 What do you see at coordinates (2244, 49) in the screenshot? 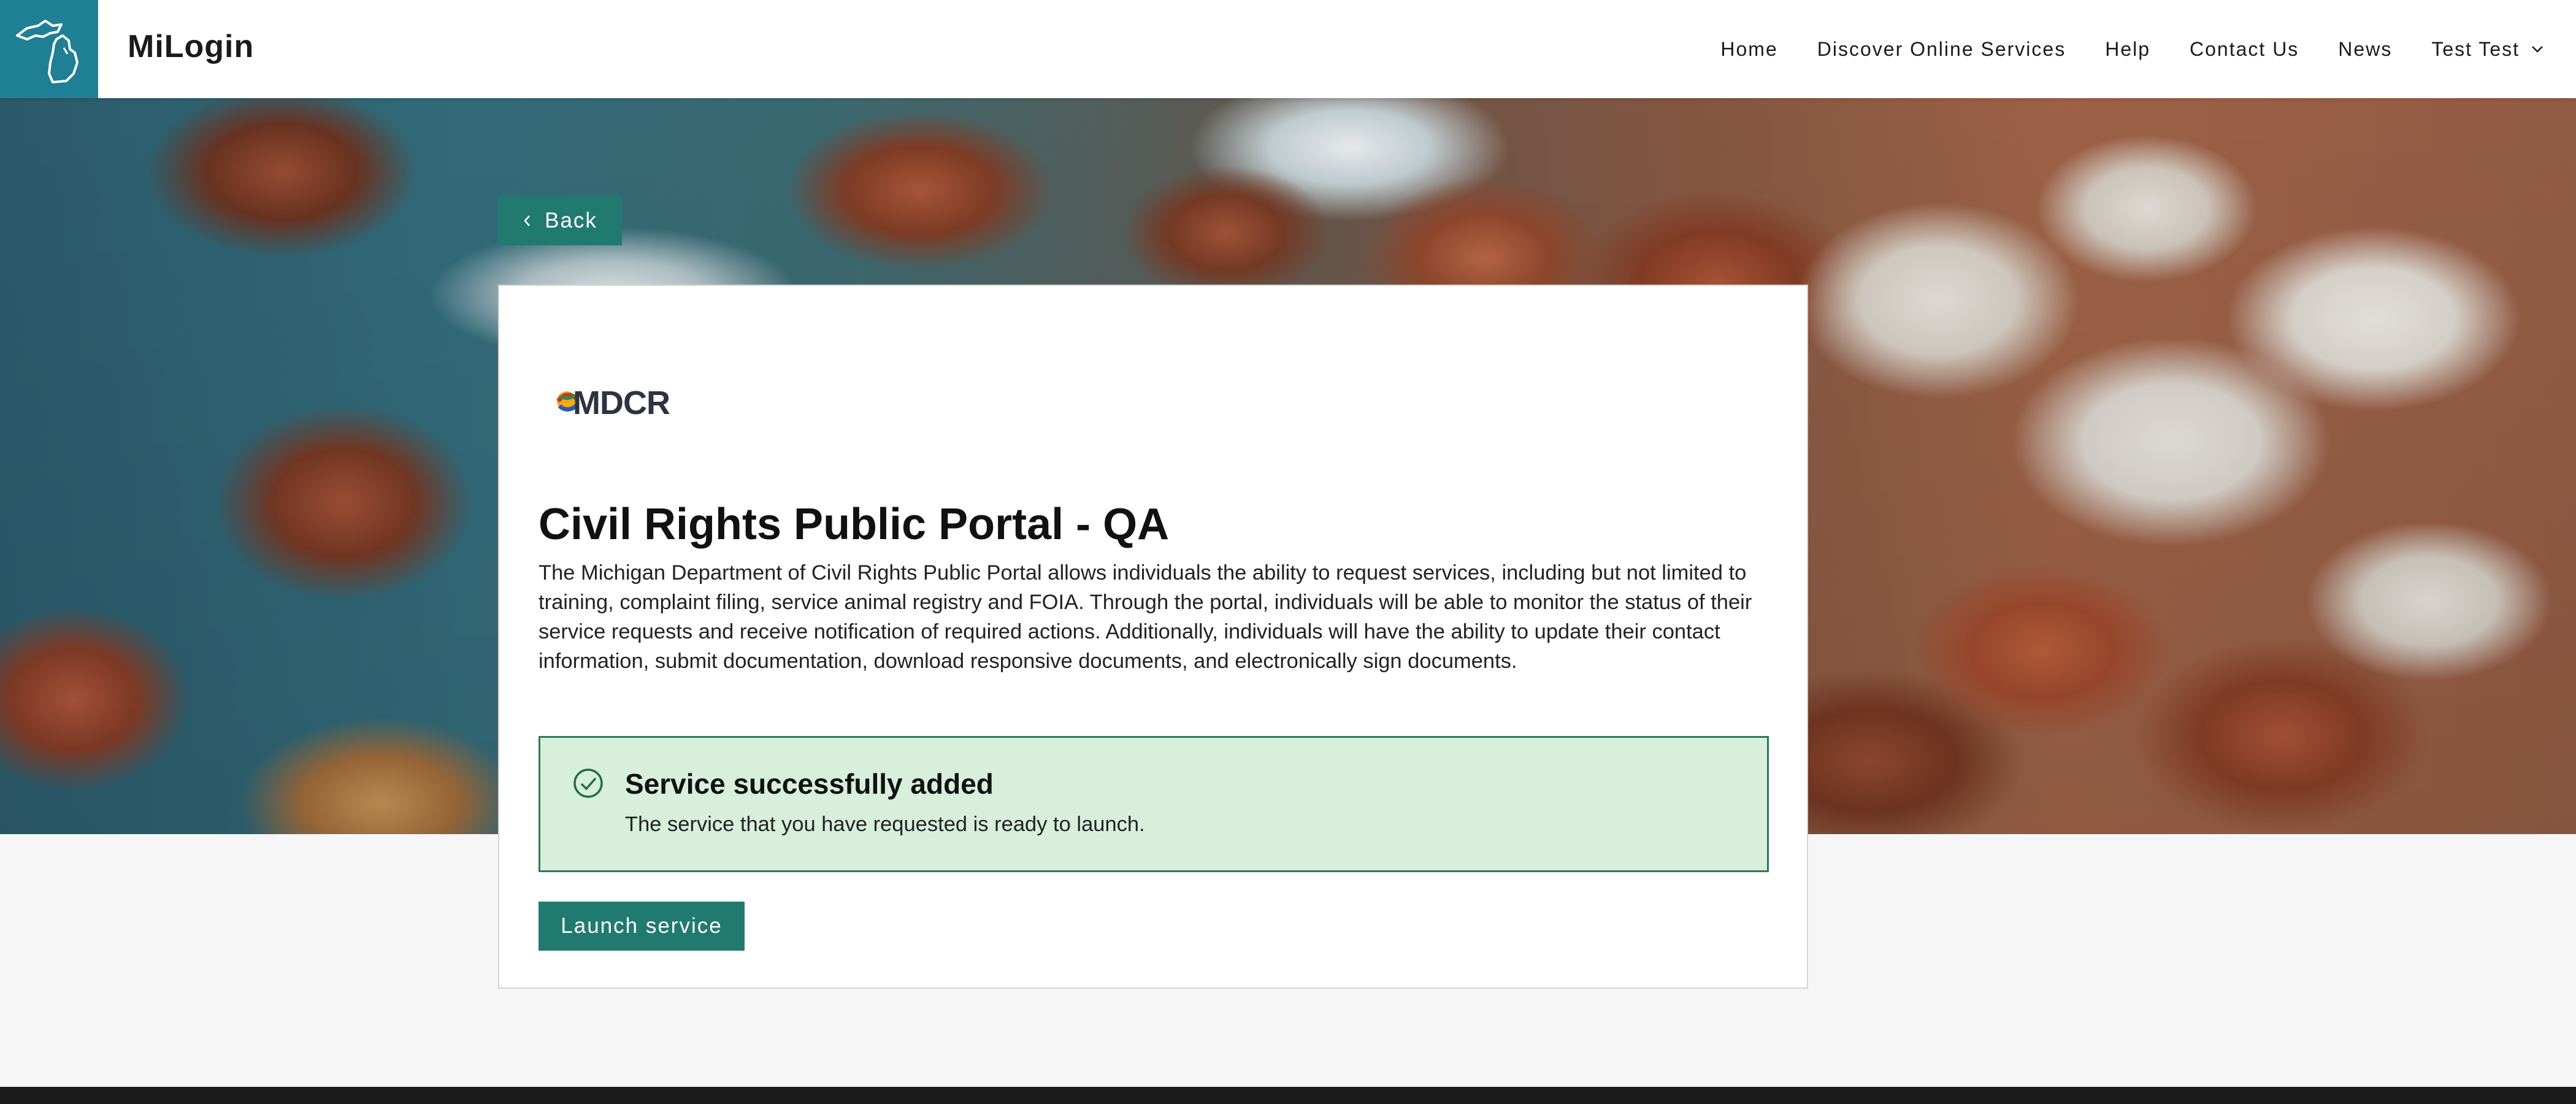
I see `nav-contact-us: Contact Us` at bounding box center [2244, 49].